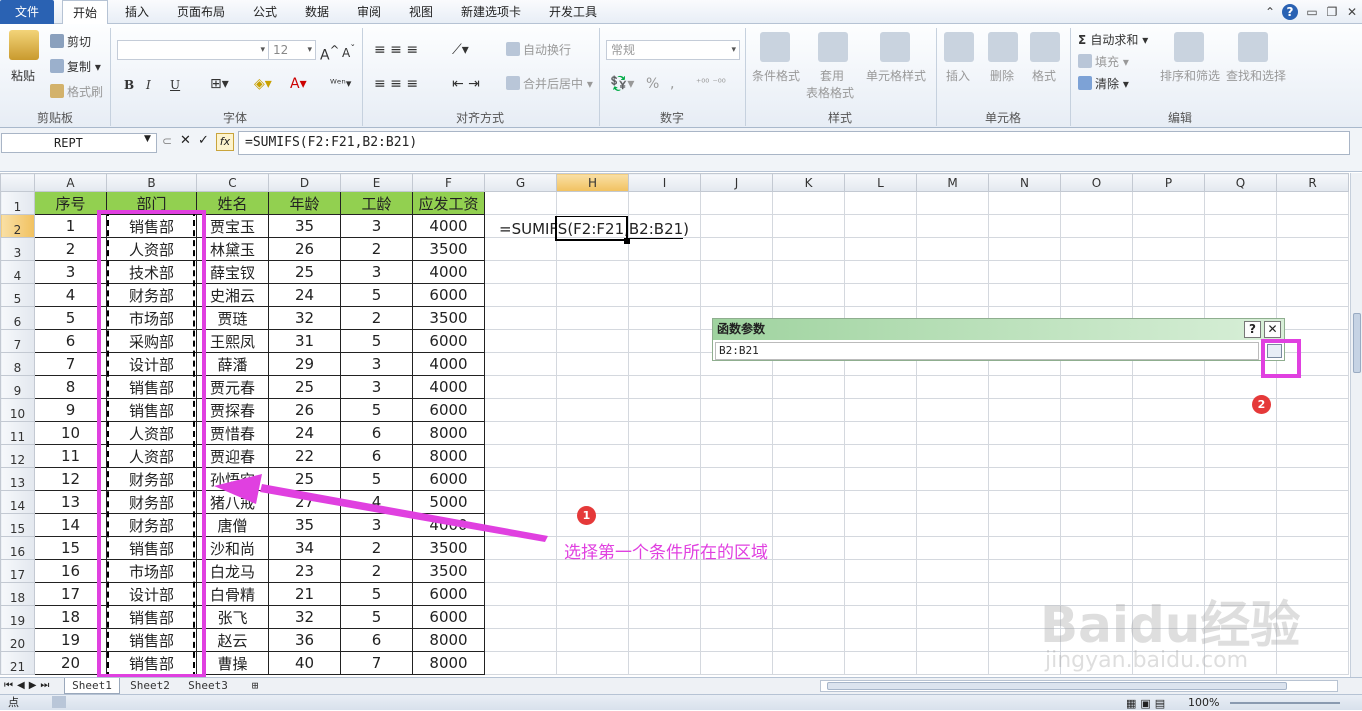 The width and height of the screenshot is (1362, 711). What do you see at coordinates (1352, 12) in the screenshot?
I see `close-icon: ✕` at bounding box center [1352, 12].